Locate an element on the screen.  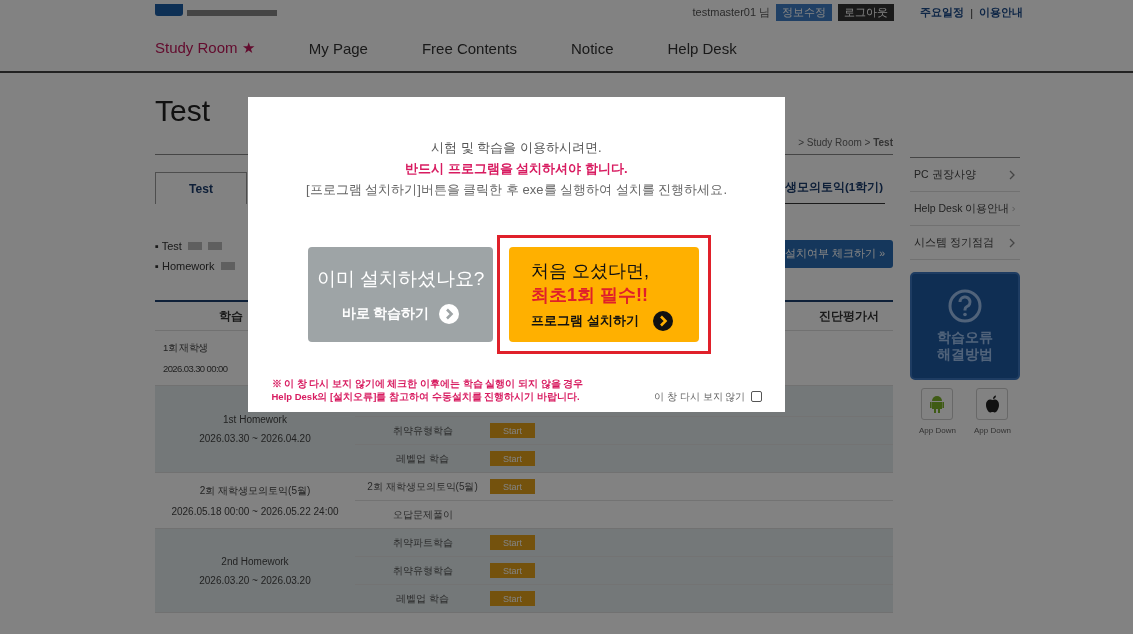
legend-label: ▪ Homework is located at coordinates (185, 266).